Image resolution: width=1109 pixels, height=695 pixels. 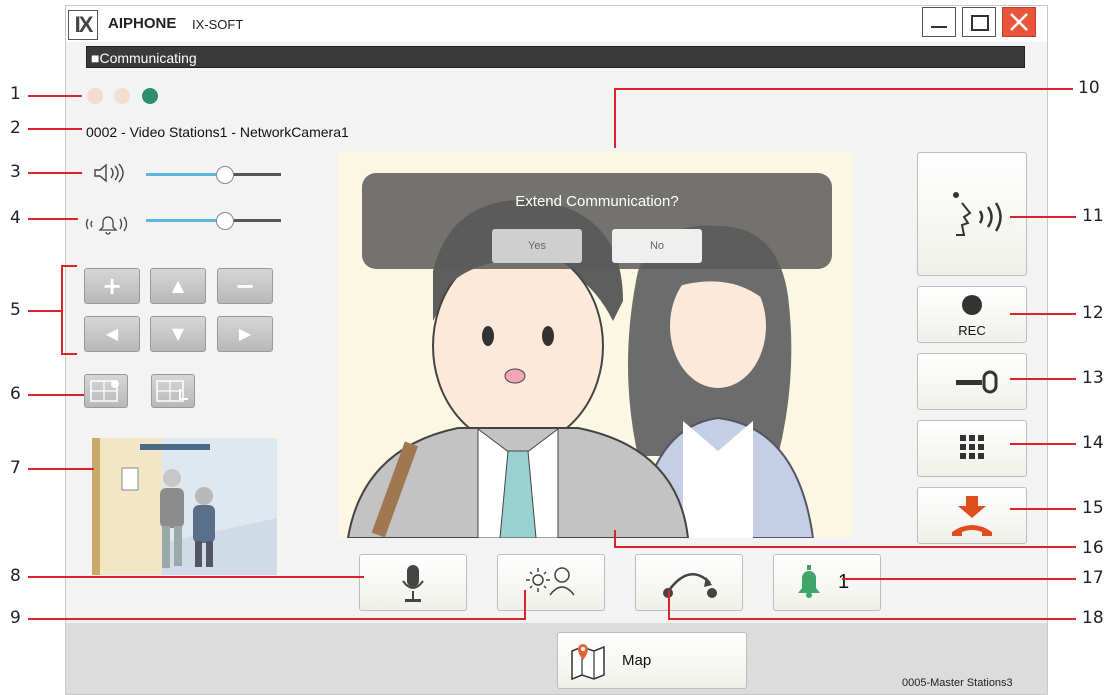 What do you see at coordinates (225, 175) in the screenshot?
I see `speaker-slider-knob` at bounding box center [225, 175].